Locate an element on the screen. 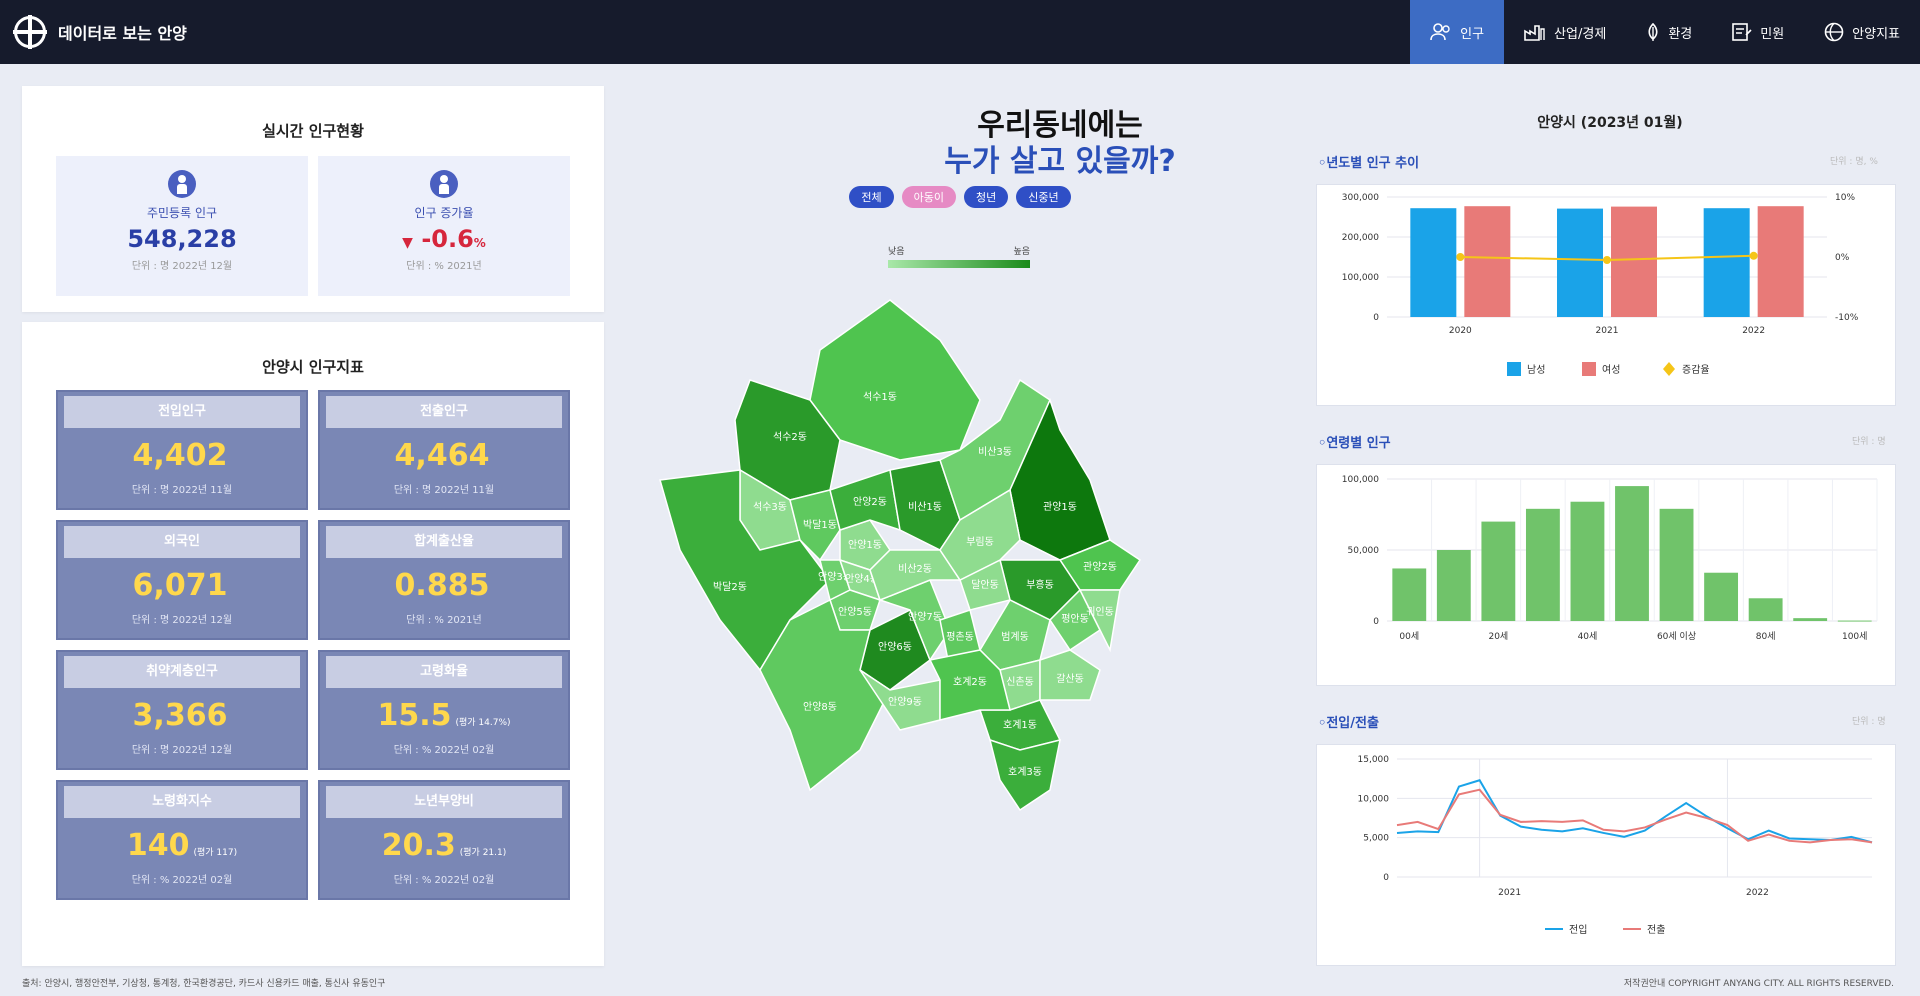 The width and height of the screenshot is (1920, 996). district-label: 석수2동 is located at coordinates (790, 437).